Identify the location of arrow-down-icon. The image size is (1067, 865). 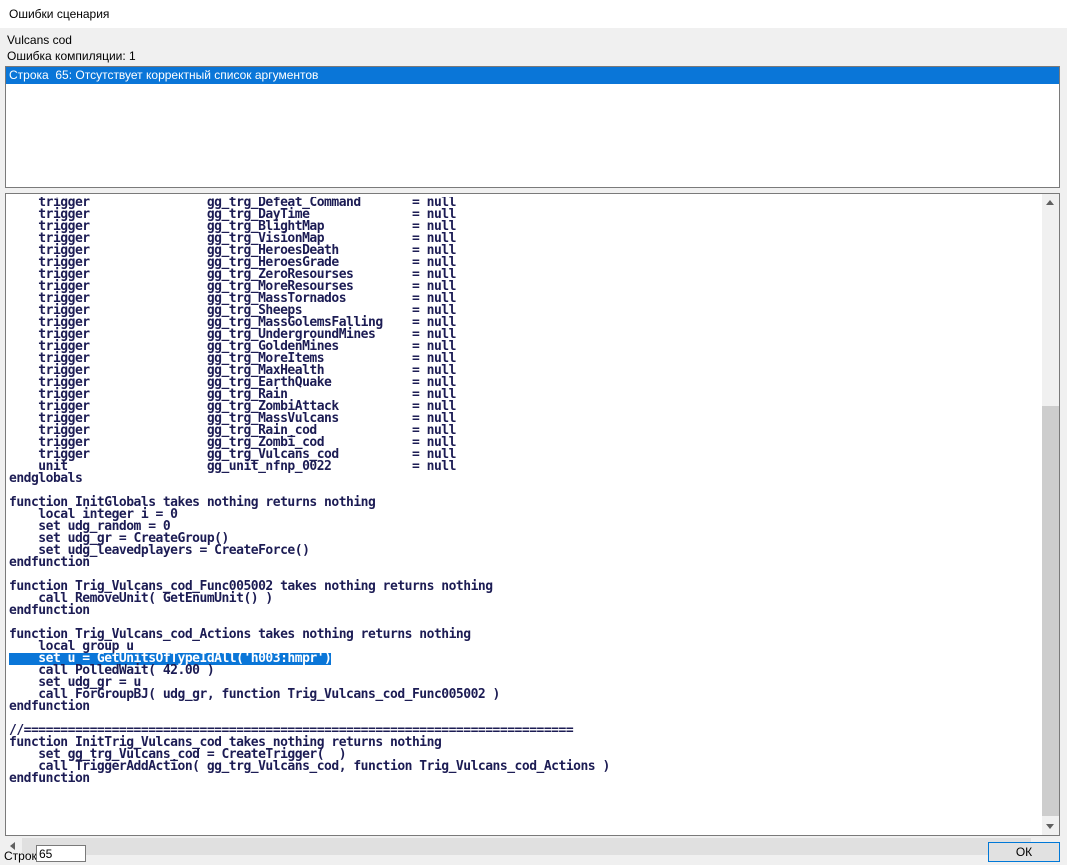
(1050, 826).